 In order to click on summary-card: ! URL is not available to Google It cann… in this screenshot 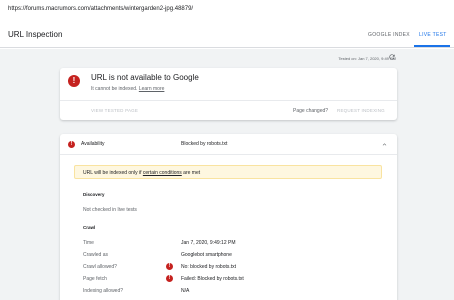, I will do `click(228, 94)`.